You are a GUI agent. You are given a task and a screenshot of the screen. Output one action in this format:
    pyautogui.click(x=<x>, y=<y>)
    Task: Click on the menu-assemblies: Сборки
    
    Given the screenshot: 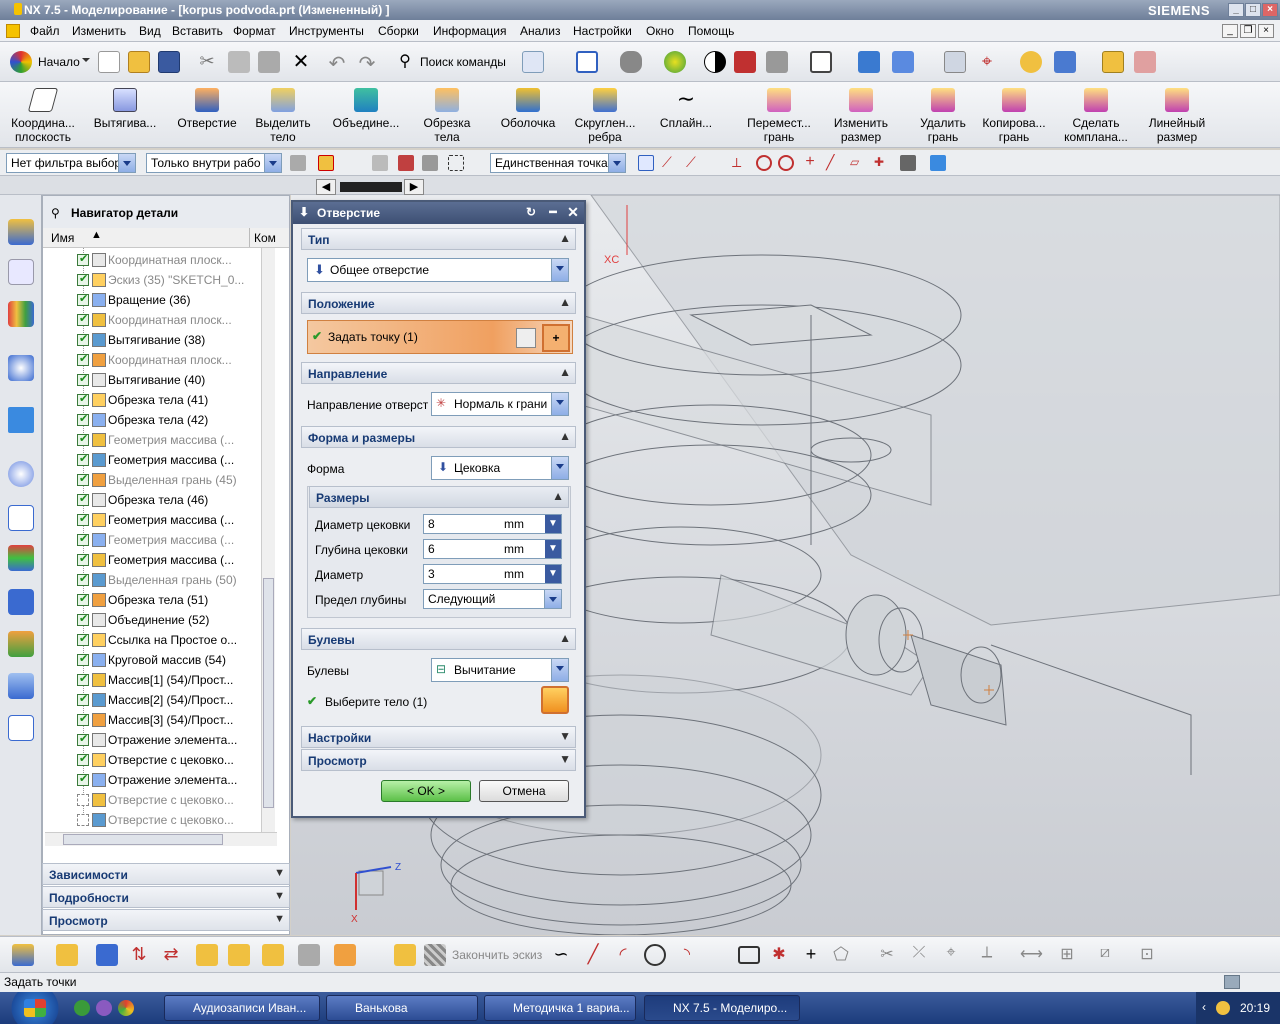 What is the action you would take?
    pyautogui.click(x=398, y=31)
    